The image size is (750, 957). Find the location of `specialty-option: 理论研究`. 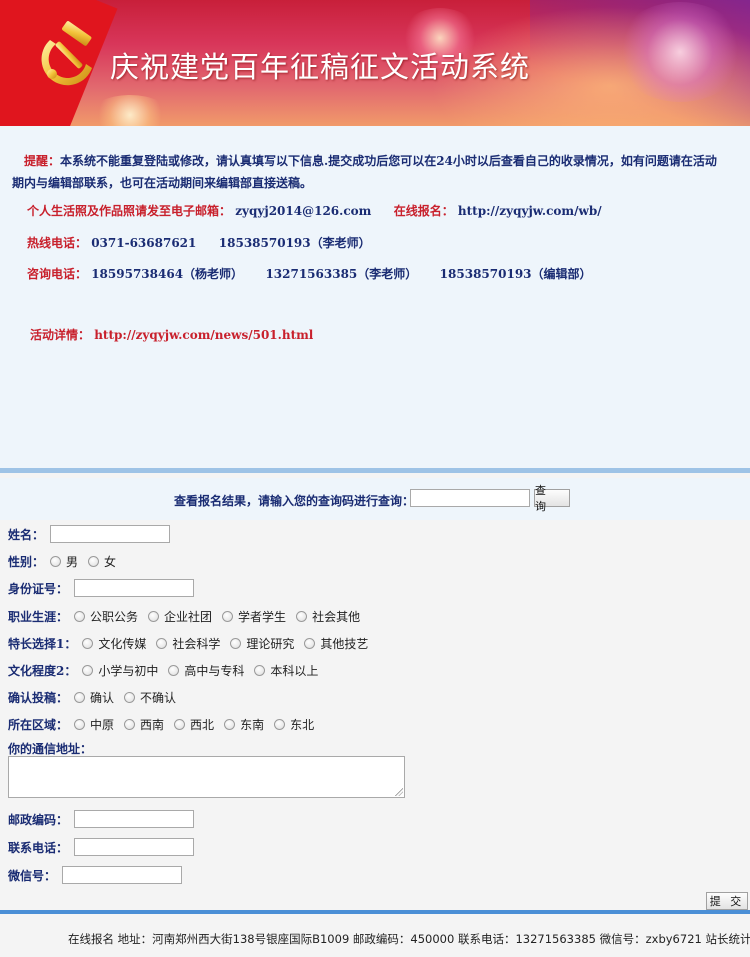

specialty-option: 理论研究 is located at coordinates (262, 643).